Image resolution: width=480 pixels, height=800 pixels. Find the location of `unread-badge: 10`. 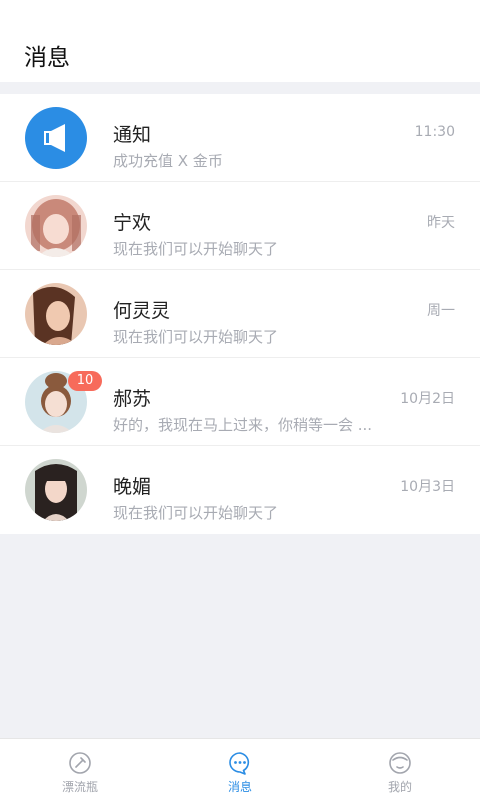

unread-badge: 10 is located at coordinates (85, 381).